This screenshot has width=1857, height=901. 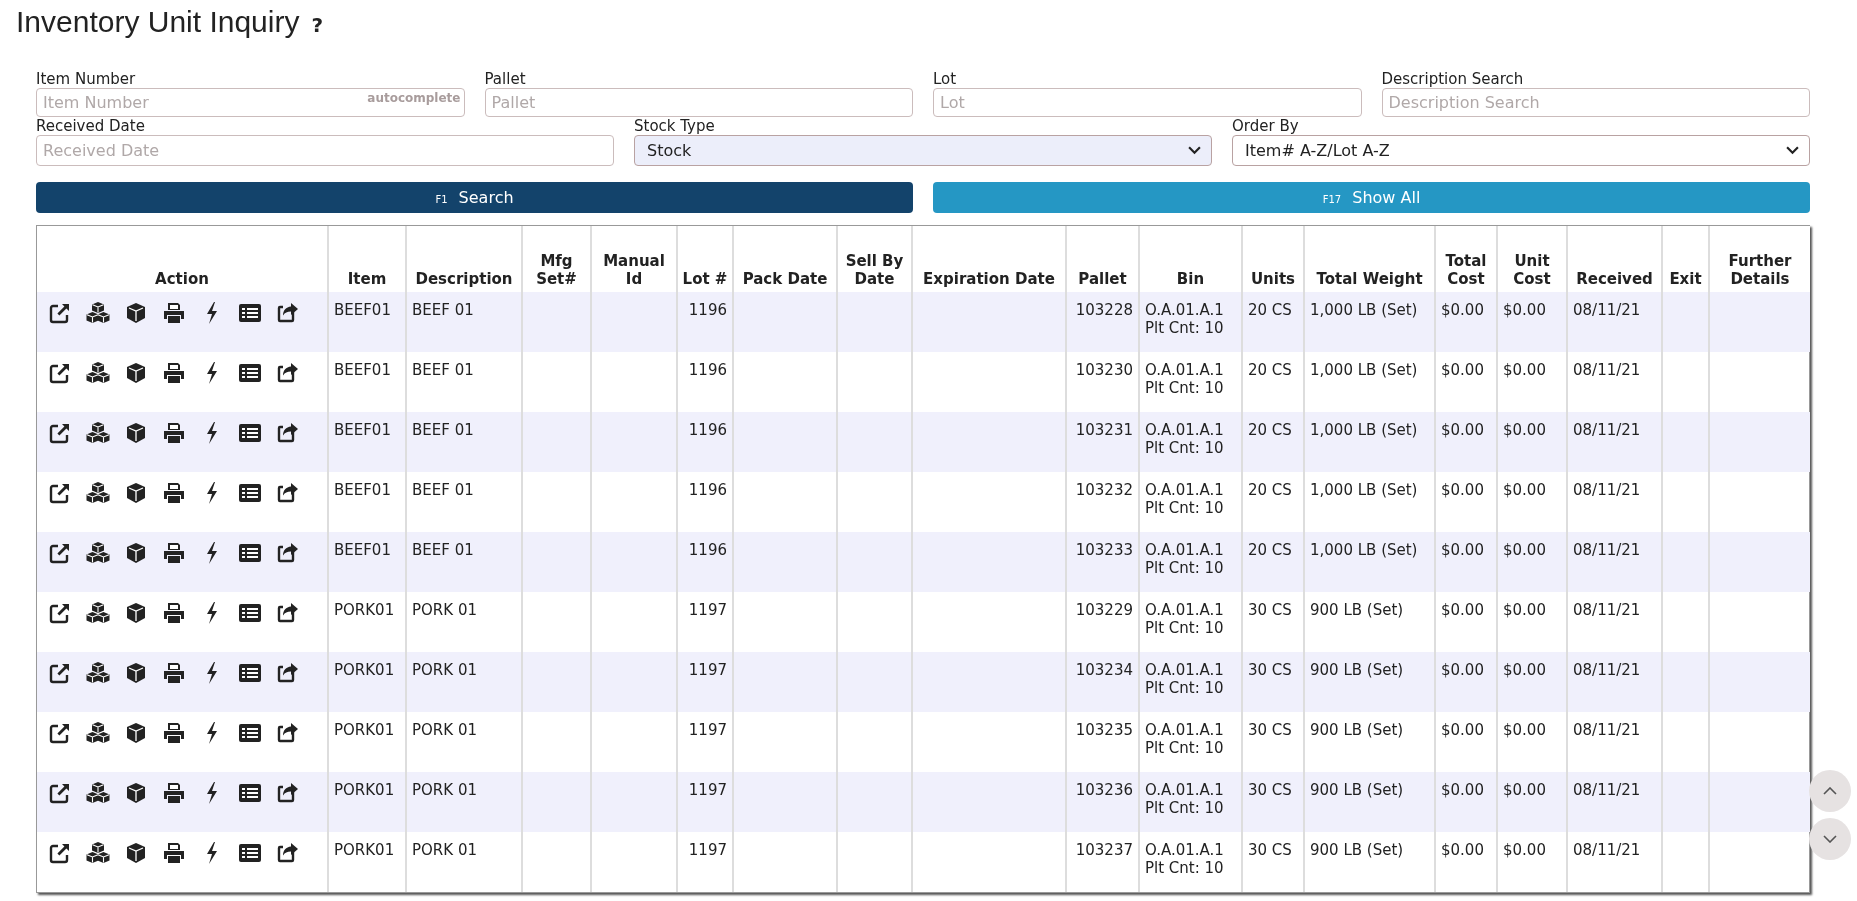 I want to click on column-header: Units, so click(x=1273, y=259).